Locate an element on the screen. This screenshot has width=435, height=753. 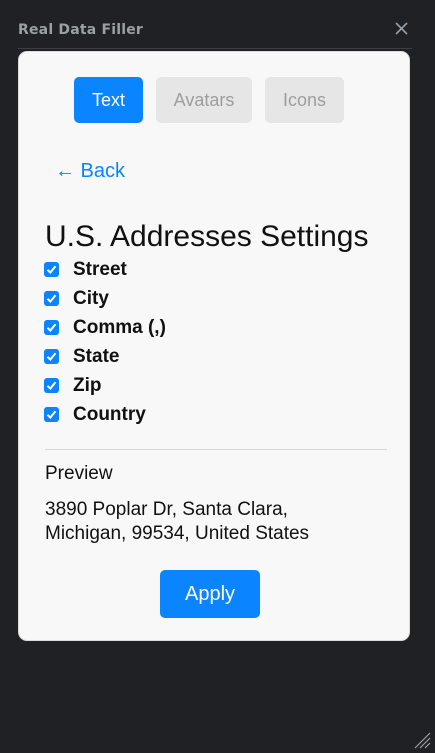
option-country: Country is located at coordinates (214, 414).